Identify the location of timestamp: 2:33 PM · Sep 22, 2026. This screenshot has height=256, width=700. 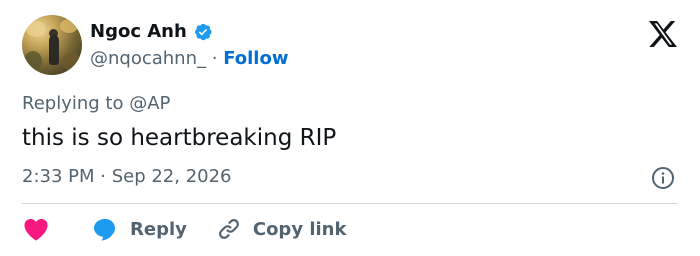
(127, 176).